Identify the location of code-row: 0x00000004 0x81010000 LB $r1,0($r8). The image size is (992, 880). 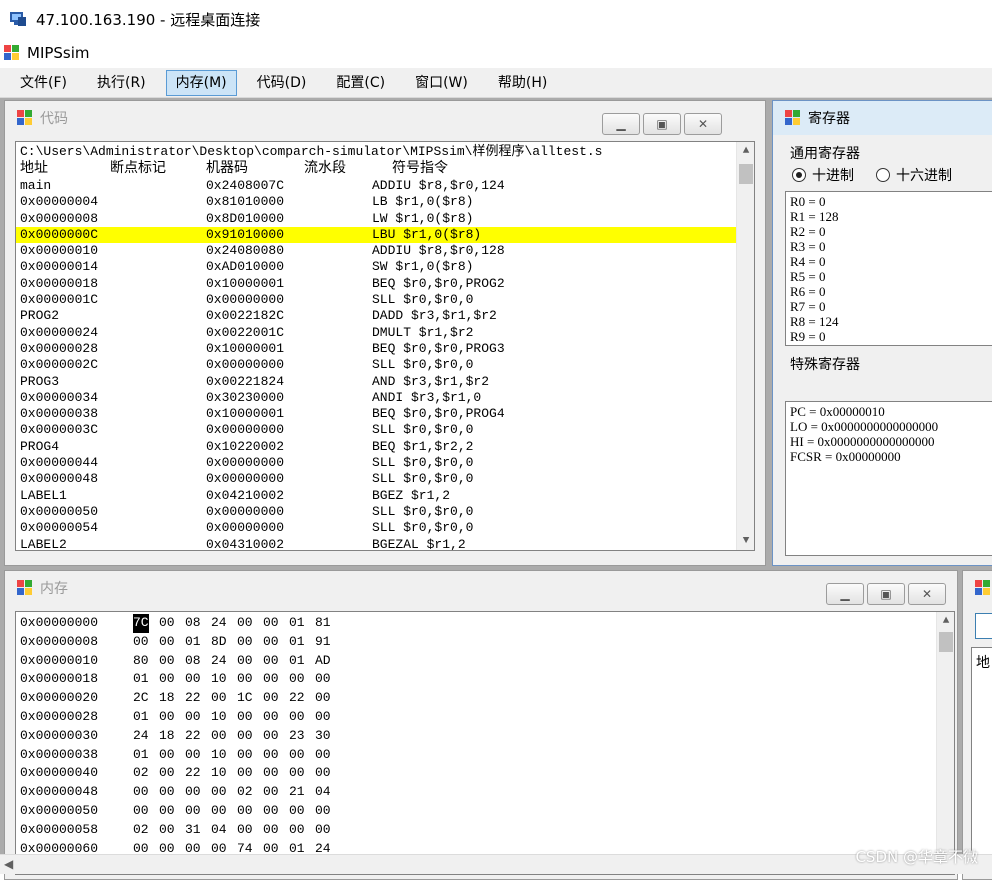
(376, 202).